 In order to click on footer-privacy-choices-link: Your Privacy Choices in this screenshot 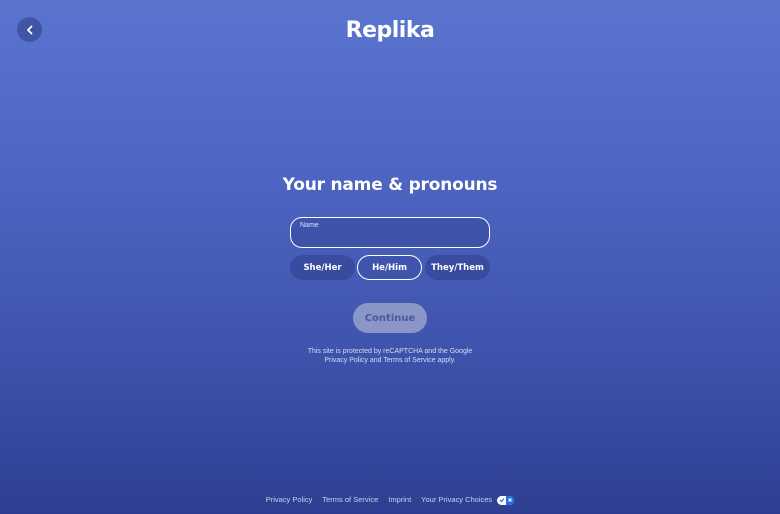, I will do `click(468, 500)`.